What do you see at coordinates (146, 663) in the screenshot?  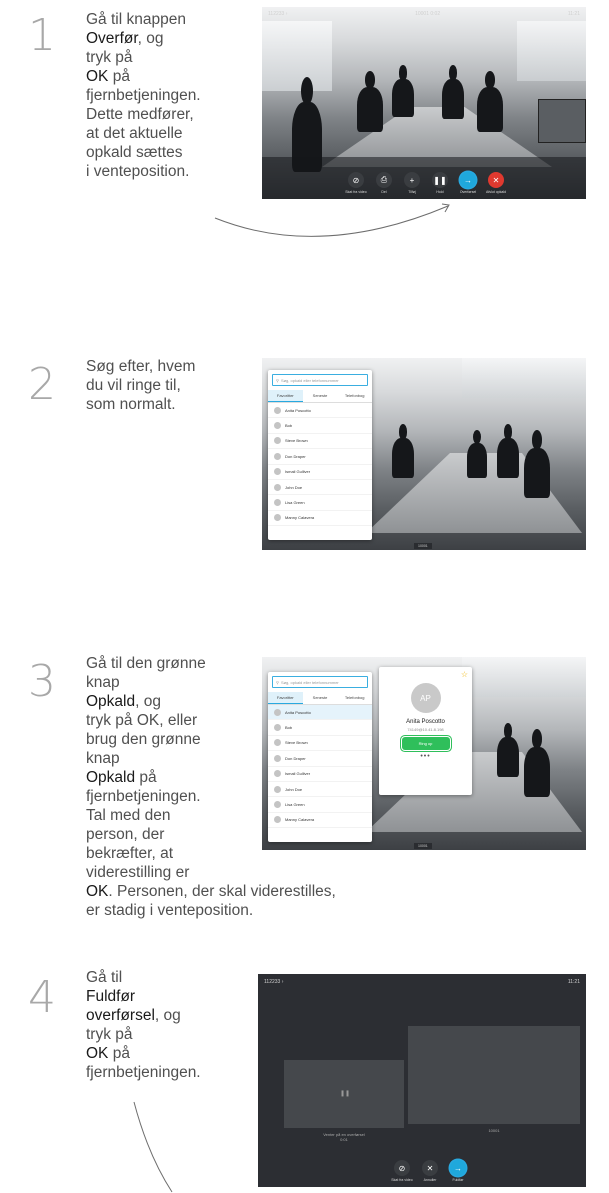 I see `step-text-span: Gå til den grønne` at bounding box center [146, 663].